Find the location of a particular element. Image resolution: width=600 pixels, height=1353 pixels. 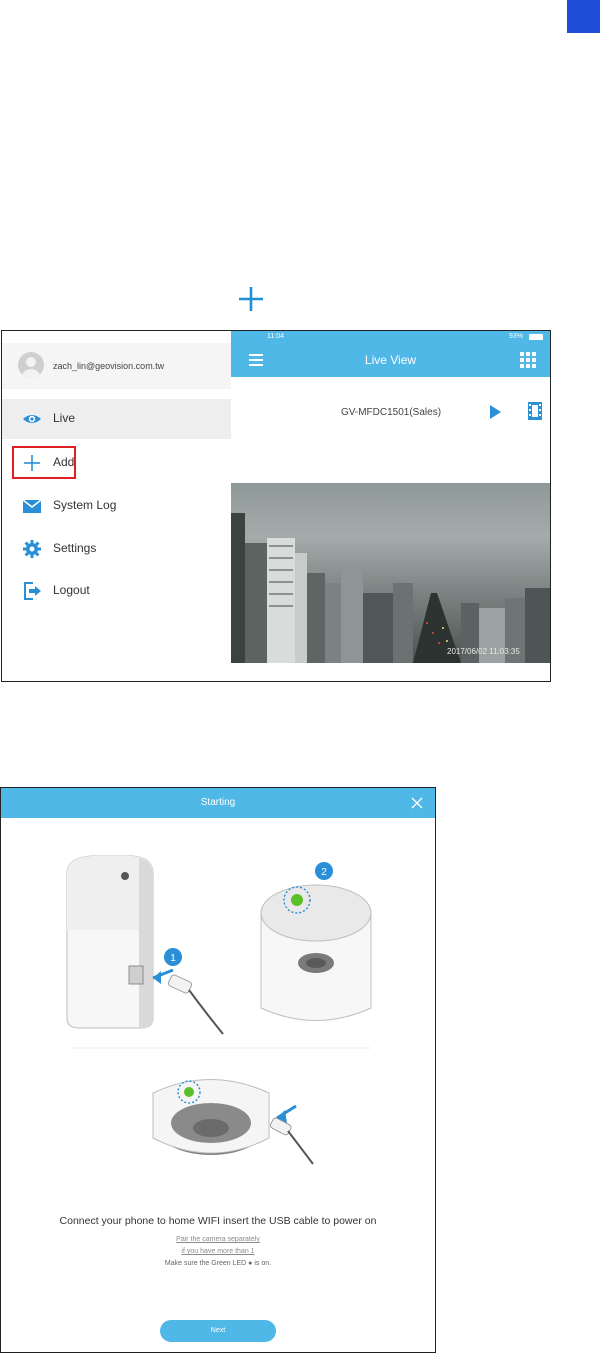

next-button: Next is located at coordinates (218, 1331).